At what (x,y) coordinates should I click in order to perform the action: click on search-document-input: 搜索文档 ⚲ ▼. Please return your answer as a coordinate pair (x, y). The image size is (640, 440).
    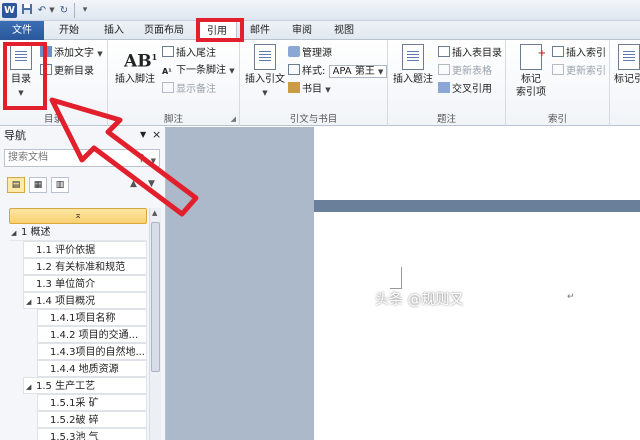
    Looking at the image, I should click on (82, 158).